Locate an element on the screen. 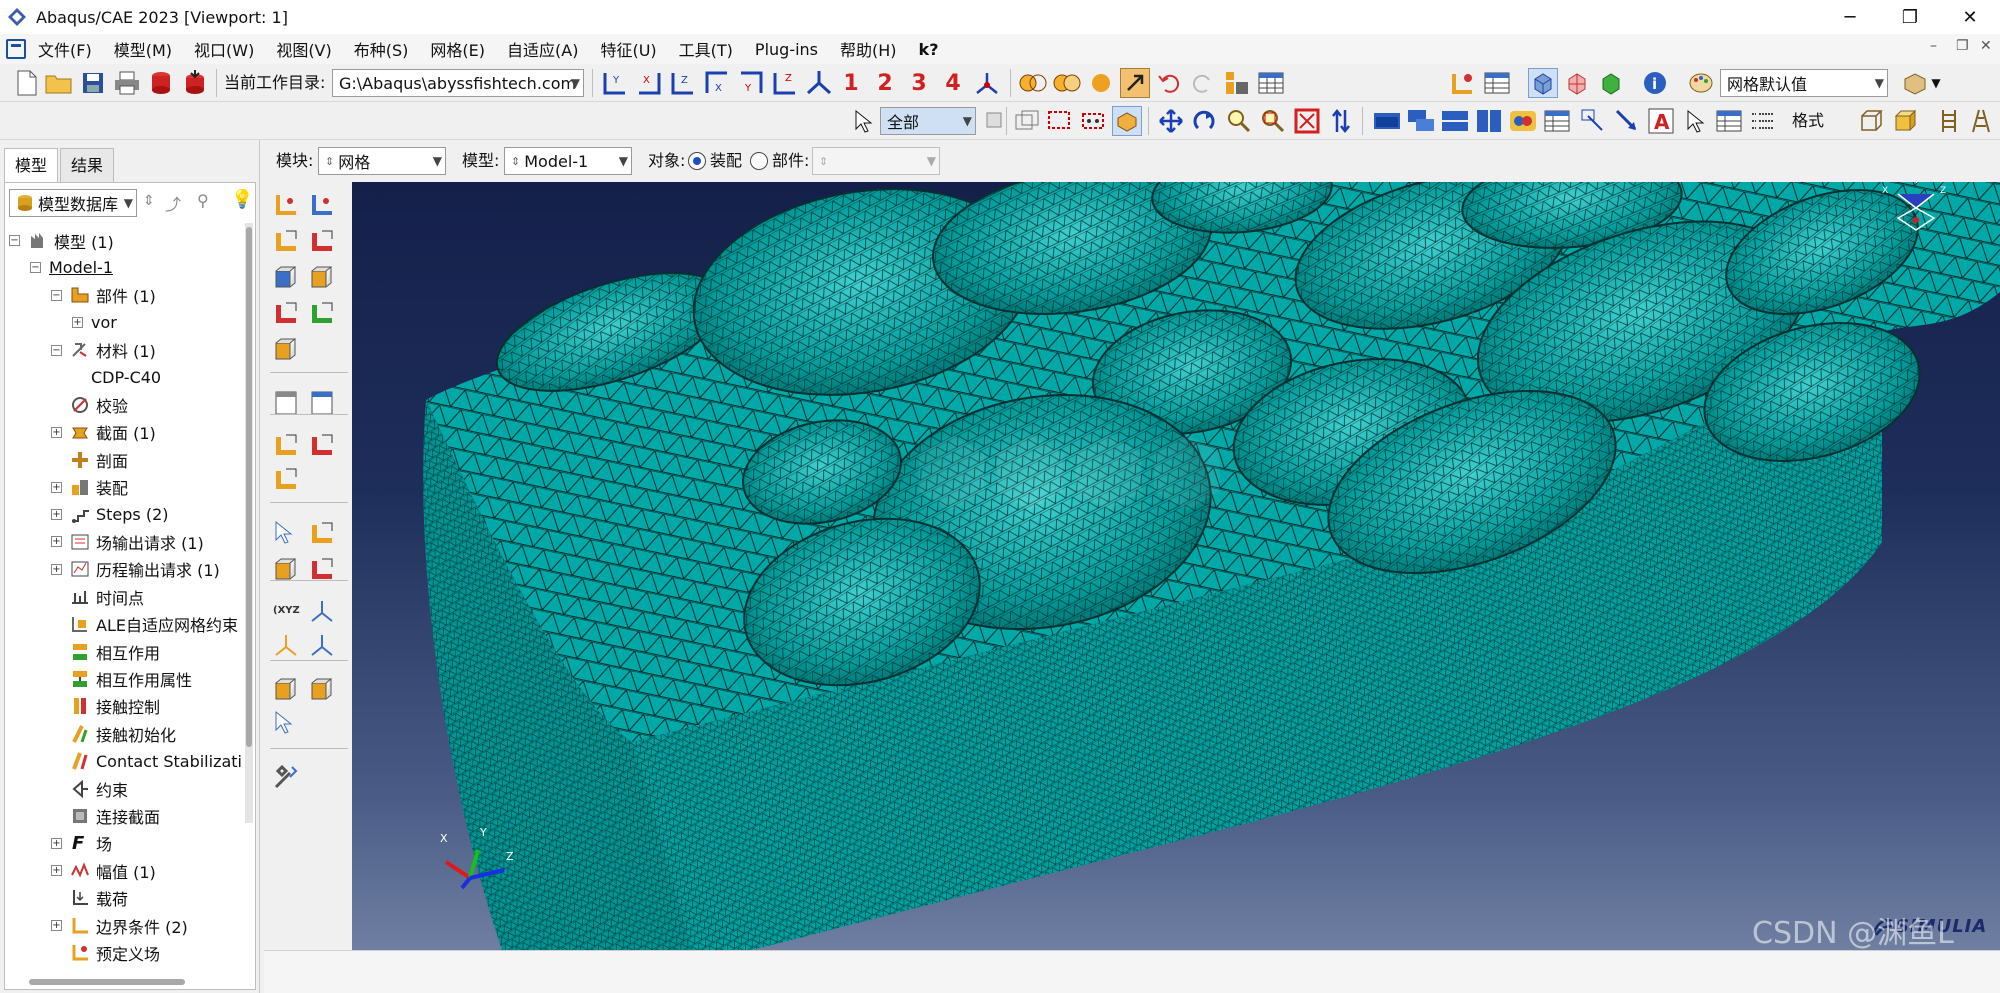 This screenshot has width=2000, height=993. view-top-icon: Z is located at coordinates (683, 83).